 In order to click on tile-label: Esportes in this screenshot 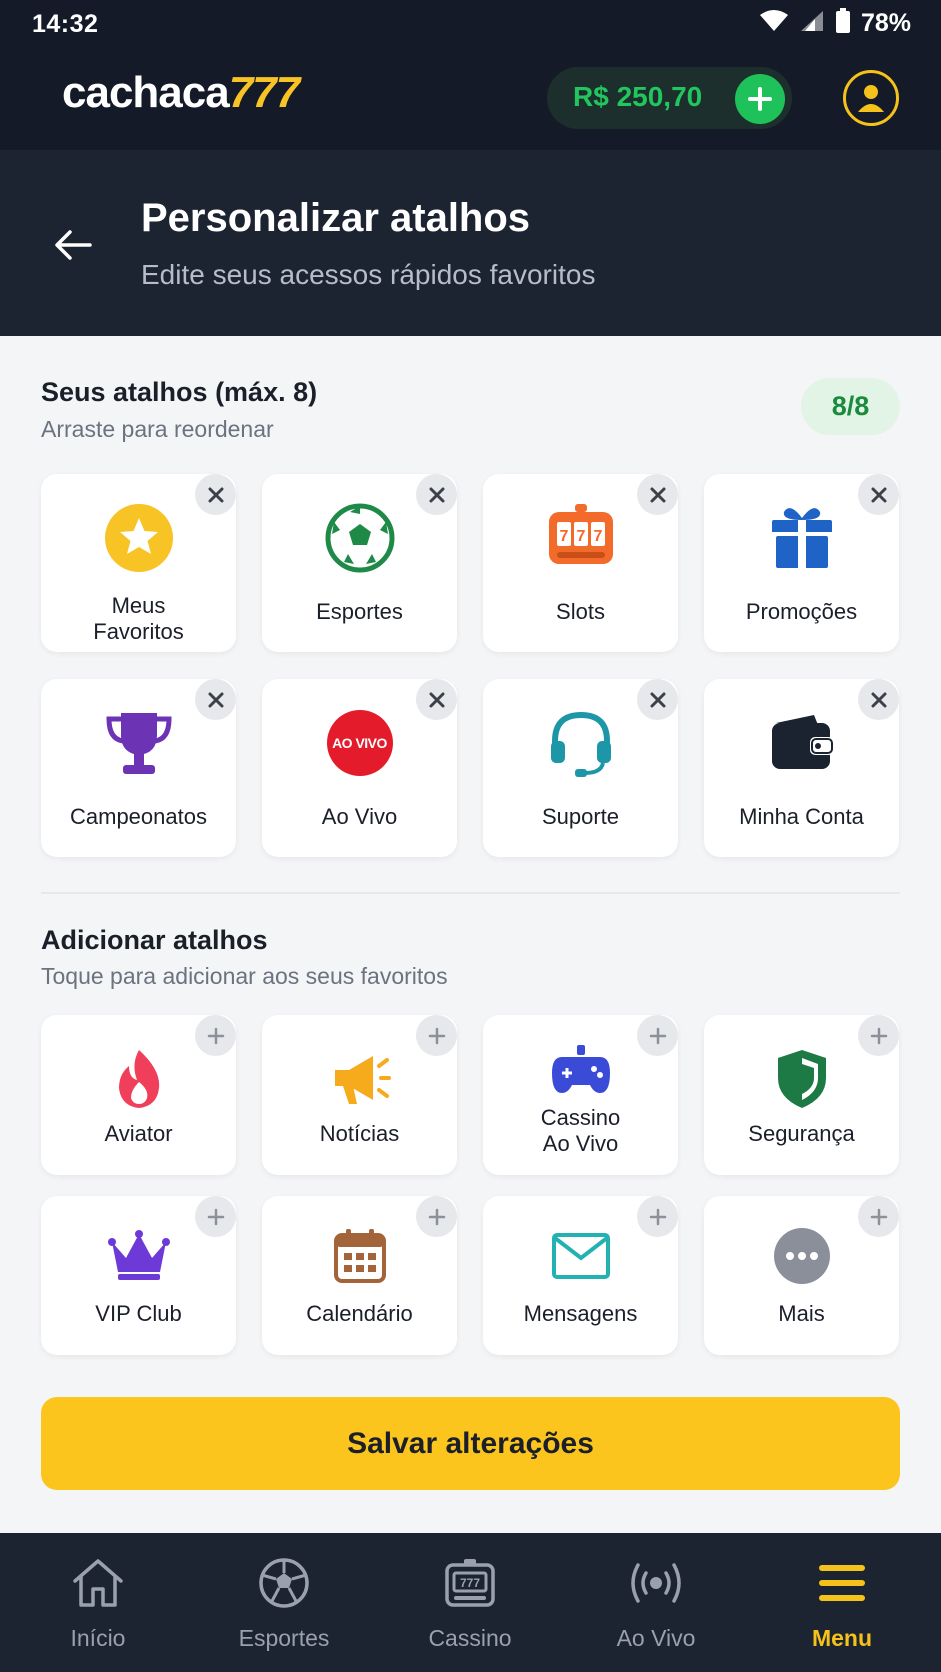, I will do `click(359, 611)`.